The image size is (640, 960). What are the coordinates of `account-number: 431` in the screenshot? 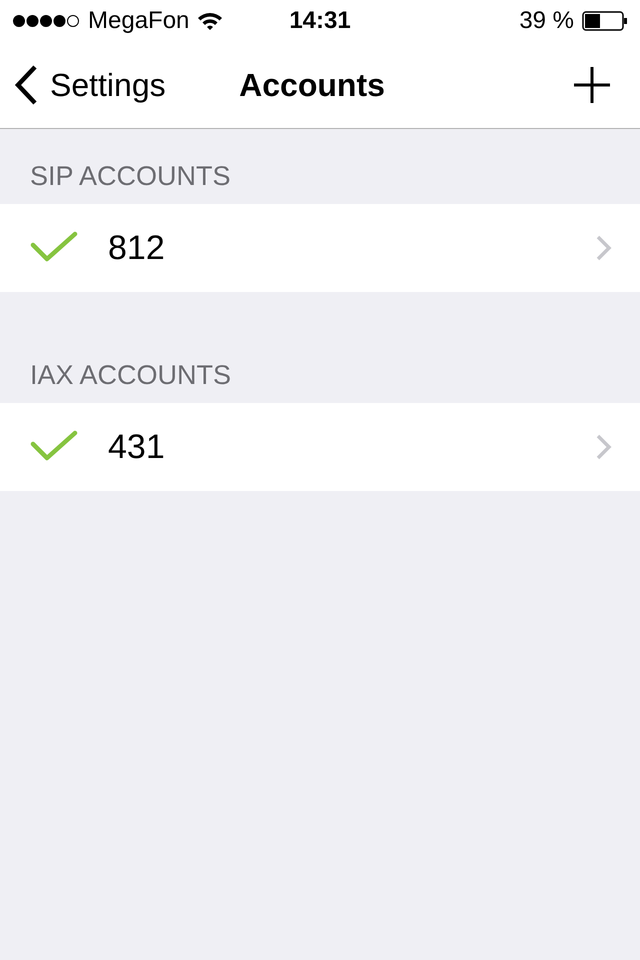 It's located at (137, 447).